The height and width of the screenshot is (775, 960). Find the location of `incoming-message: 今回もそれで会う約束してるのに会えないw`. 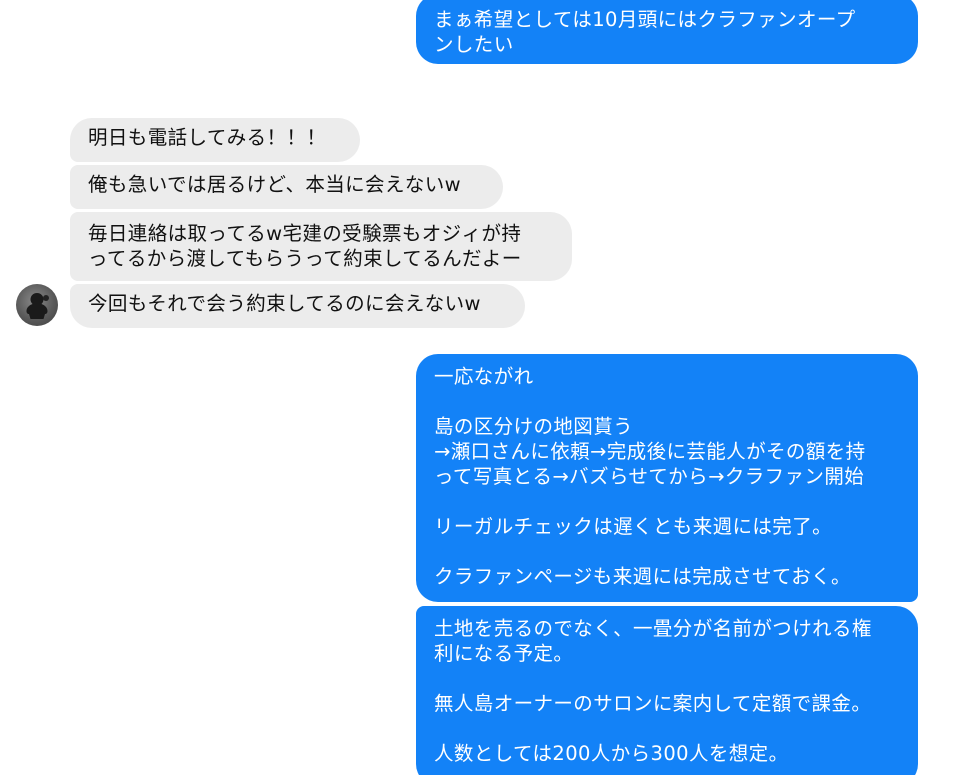

incoming-message: 今回もそれで会う約束してるのに会えないw is located at coordinates (297, 306).